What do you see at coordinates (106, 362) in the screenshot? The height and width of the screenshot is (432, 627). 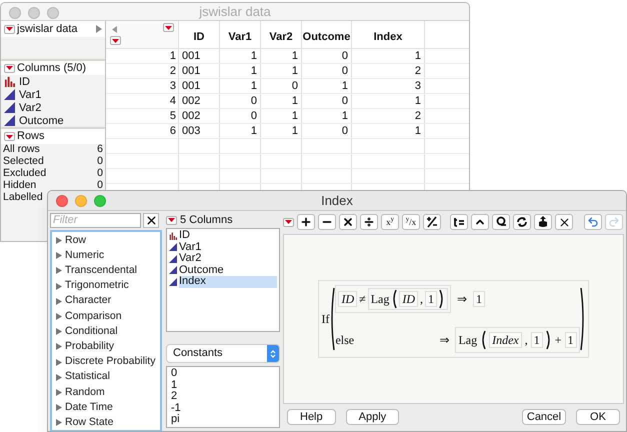 I see `function-group: Discrete Probability` at bounding box center [106, 362].